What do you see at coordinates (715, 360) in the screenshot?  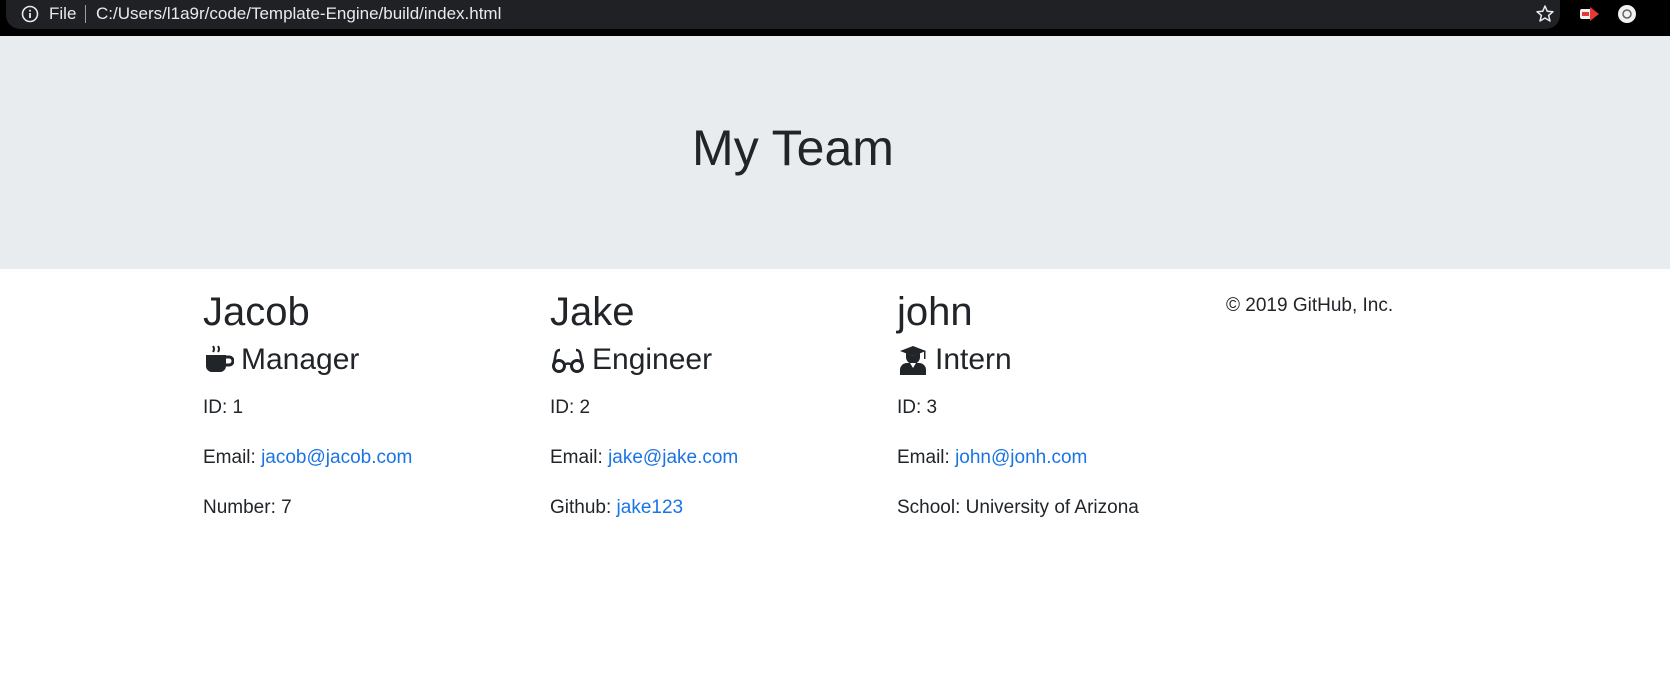 I see `employee-role: Engineer` at bounding box center [715, 360].